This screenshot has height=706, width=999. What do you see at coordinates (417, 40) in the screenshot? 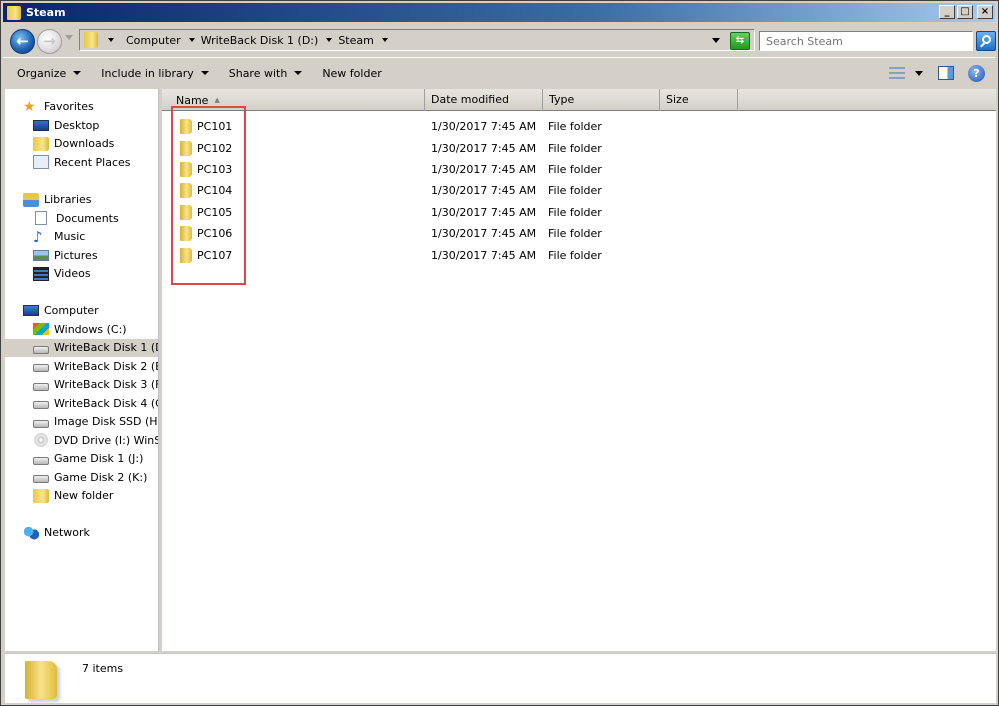
I see `address-bar: Computer WriteBack Disk 1 (D:) Steam` at bounding box center [417, 40].